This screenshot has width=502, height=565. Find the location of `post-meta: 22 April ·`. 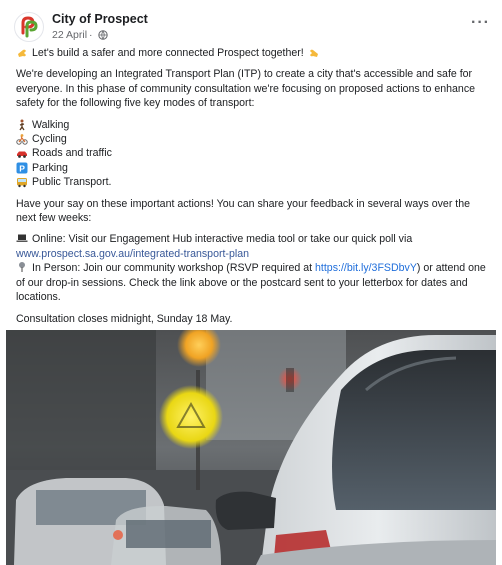

post-meta: 22 April · is located at coordinates (80, 35).